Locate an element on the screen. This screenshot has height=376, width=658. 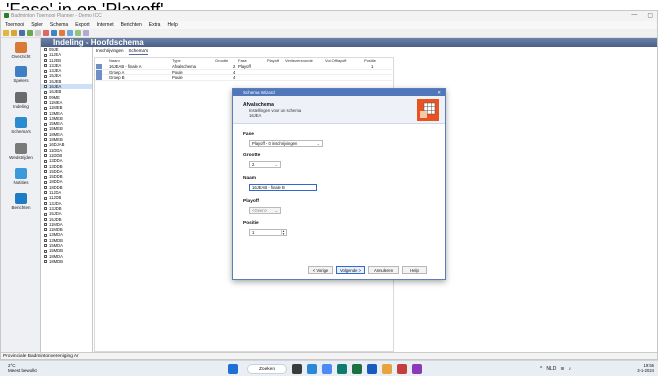
table-row: Groep B Poule 4 is located at coordinates (245, 78).